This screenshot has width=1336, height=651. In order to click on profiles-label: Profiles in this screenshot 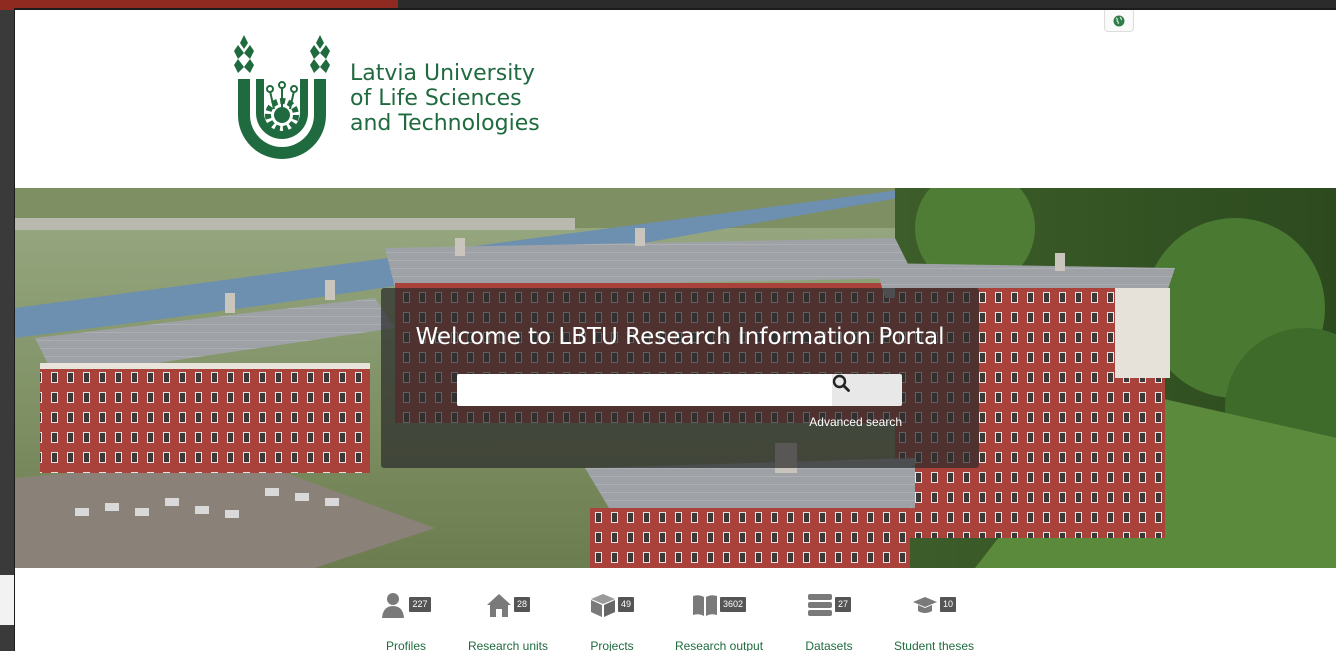, I will do `click(405, 645)`.